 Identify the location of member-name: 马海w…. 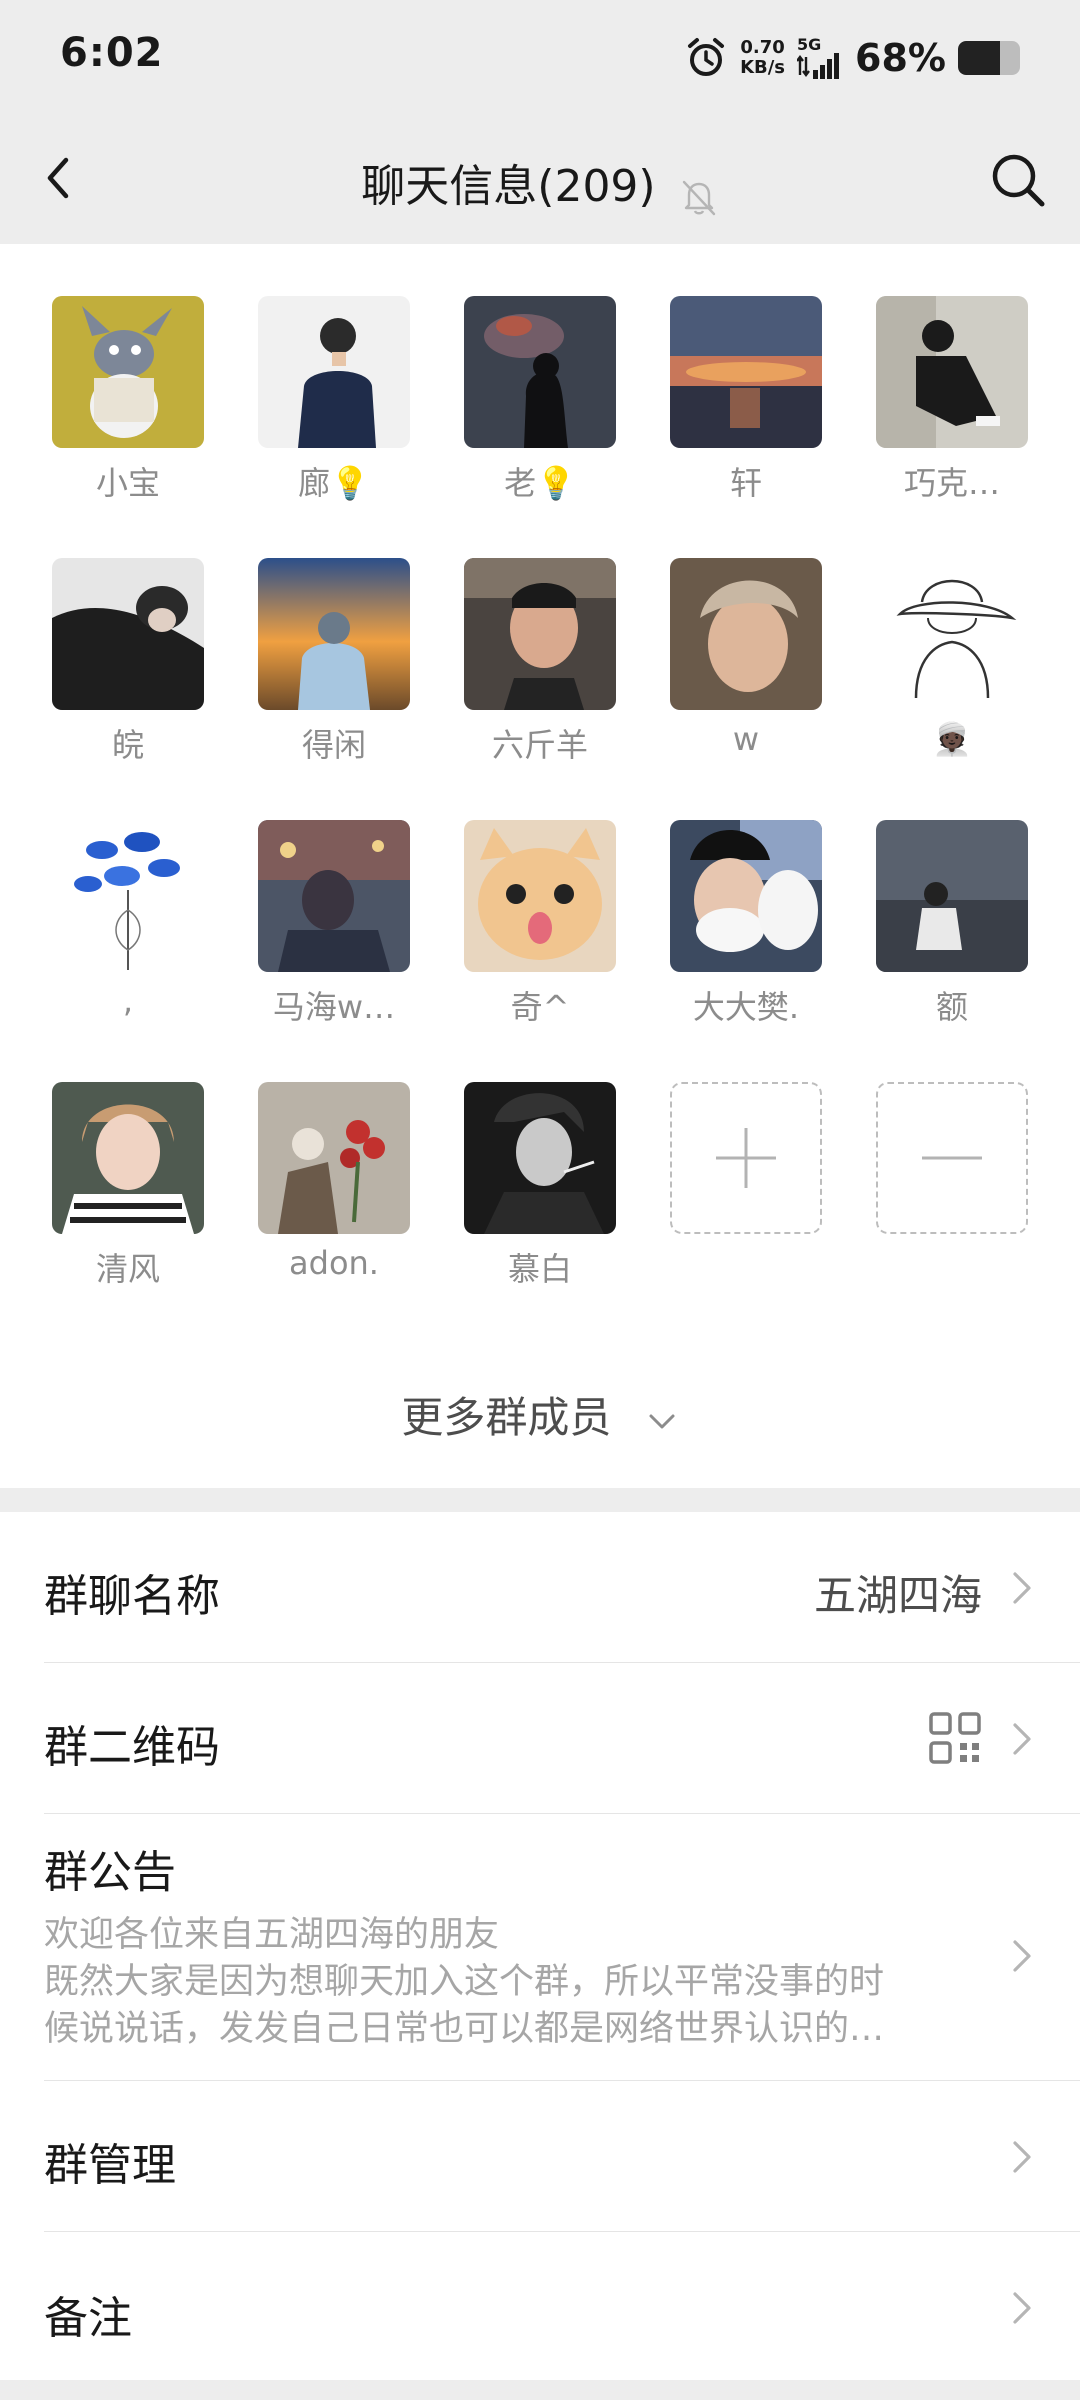
(334, 1007).